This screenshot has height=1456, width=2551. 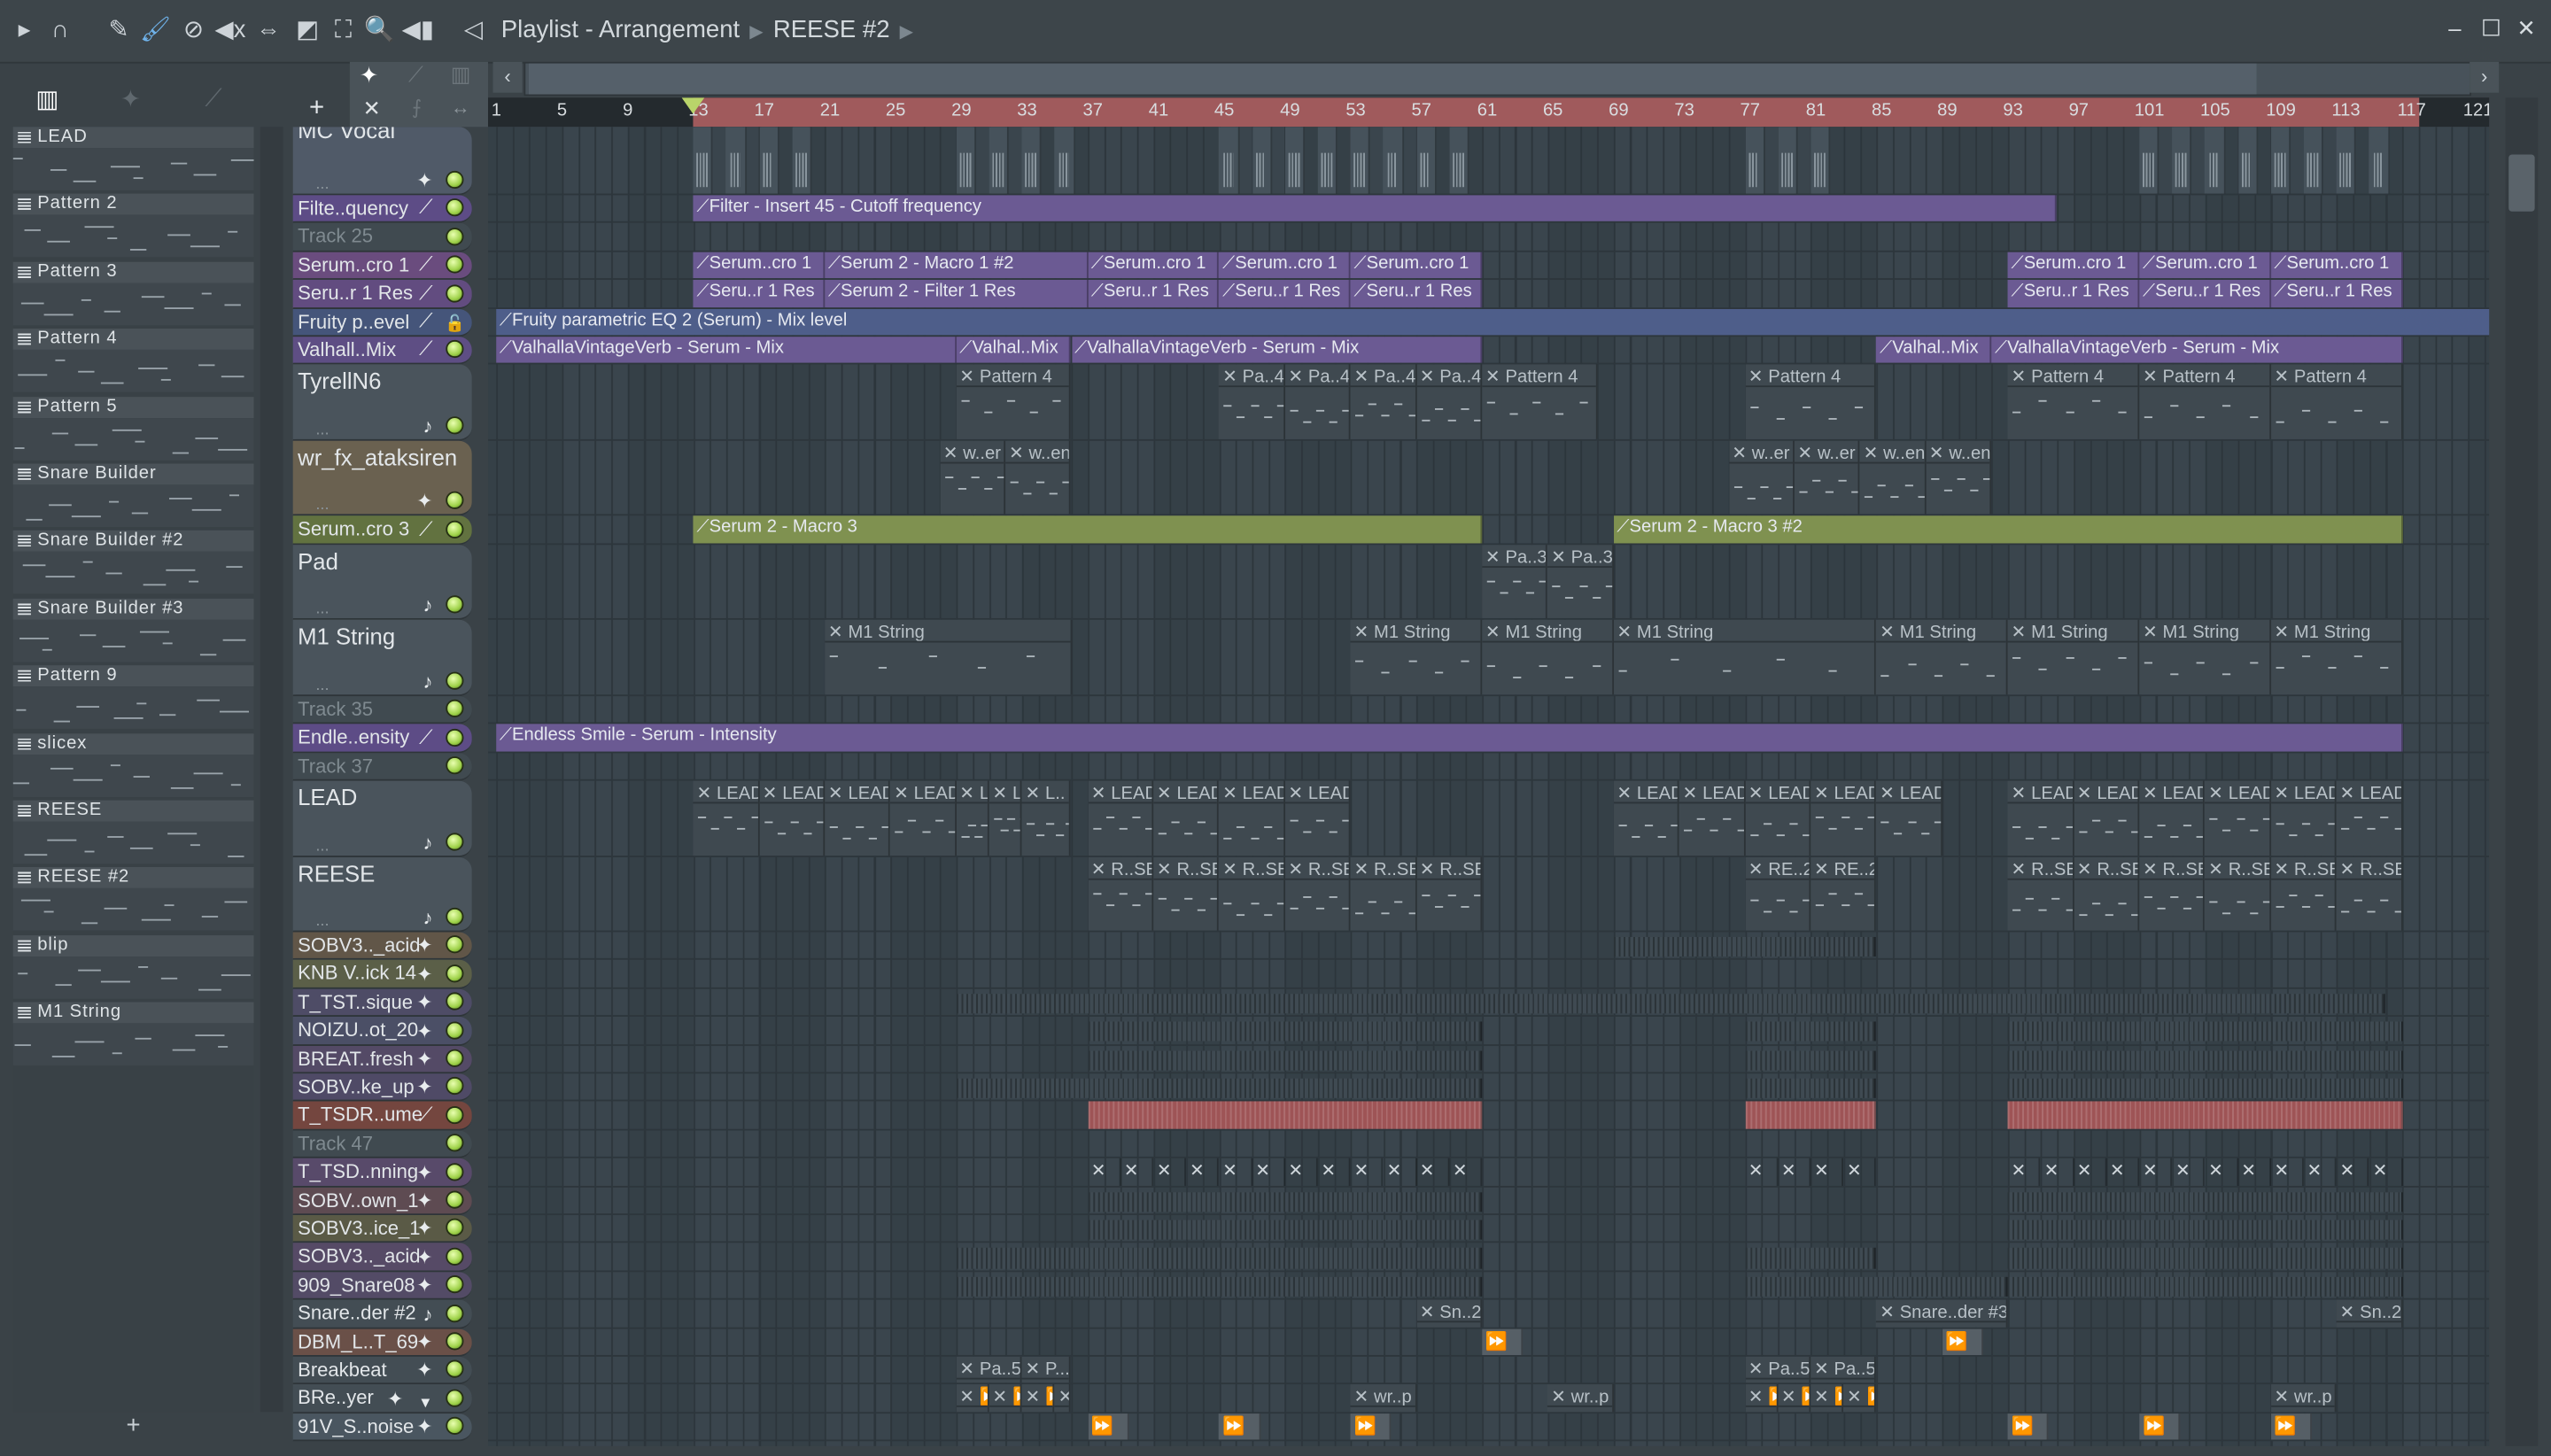 What do you see at coordinates (425, 1402) in the screenshot?
I see `dropdown-arrow-icon: ▼` at bounding box center [425, 1402].